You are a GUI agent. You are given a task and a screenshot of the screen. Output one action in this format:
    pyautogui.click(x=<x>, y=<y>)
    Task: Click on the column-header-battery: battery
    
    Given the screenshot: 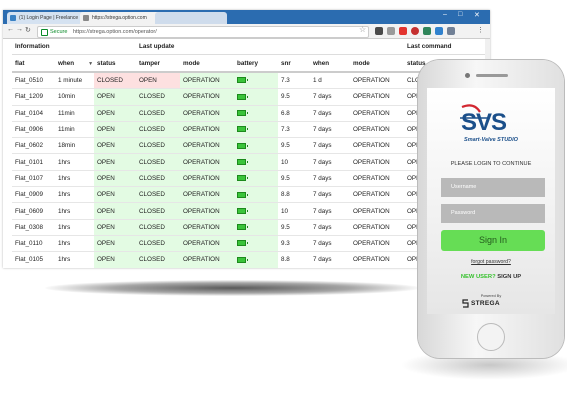 What is the action you would take?
    pyautogui.click(x=256, y=63)
    